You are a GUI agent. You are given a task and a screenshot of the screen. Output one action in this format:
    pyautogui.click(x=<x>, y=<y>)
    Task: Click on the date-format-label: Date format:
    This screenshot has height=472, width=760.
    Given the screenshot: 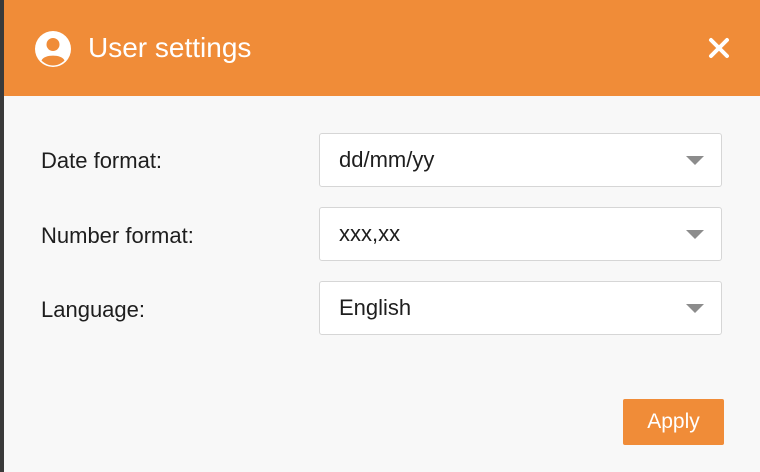 What is the action you would take?
    pyautogui.click(x=102, y=160)
    